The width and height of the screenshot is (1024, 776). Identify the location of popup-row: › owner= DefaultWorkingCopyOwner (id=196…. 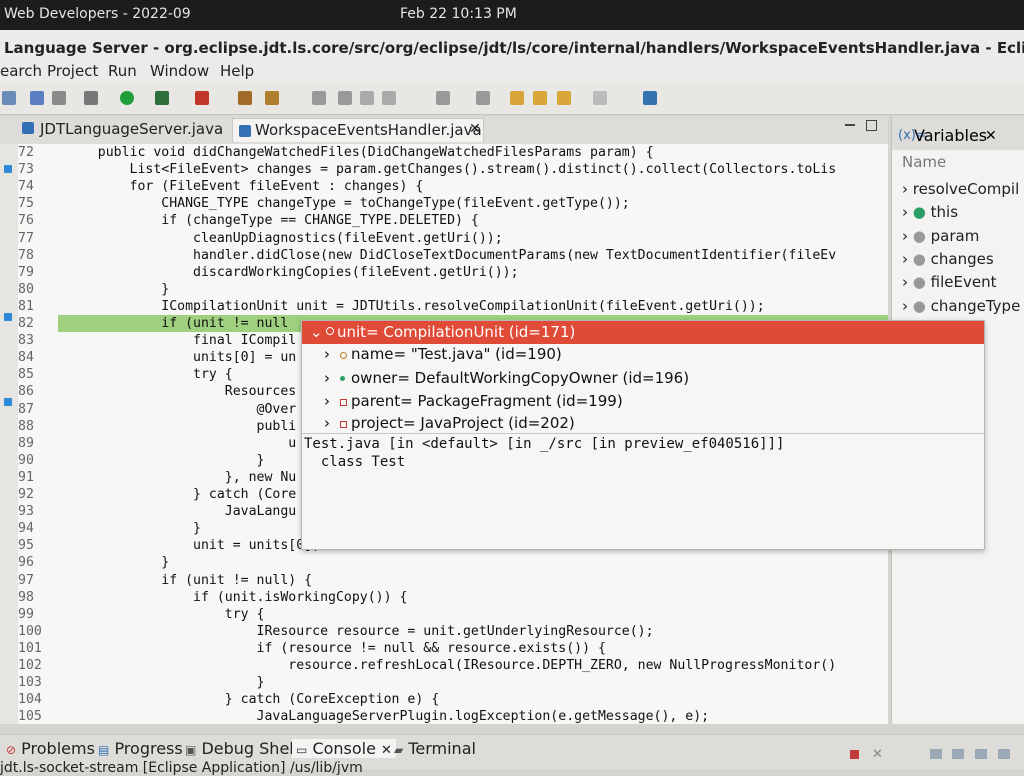
(643, 378).